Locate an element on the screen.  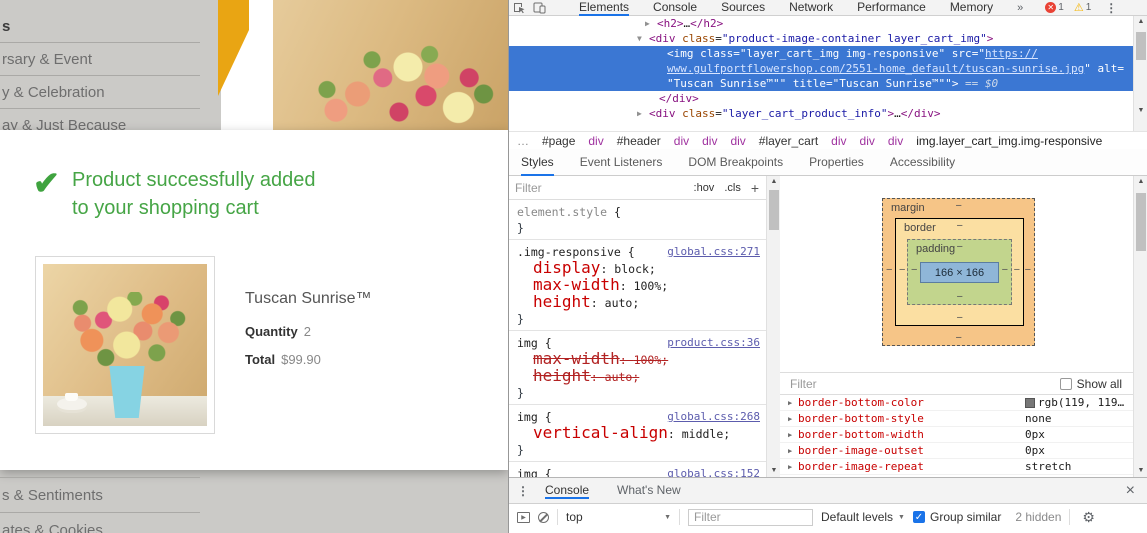
tab-event-listeners: Event Listeners is located at coordinates (621, 162).